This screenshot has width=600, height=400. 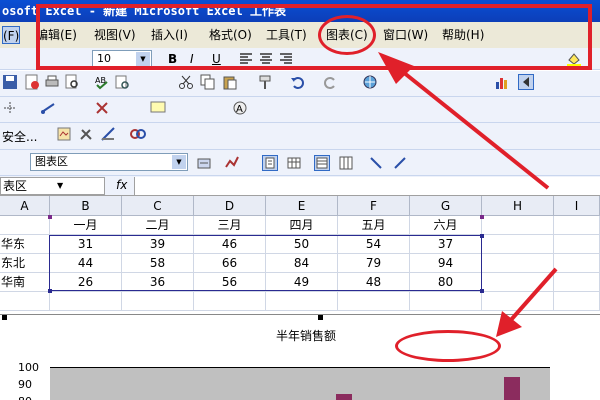 What do you see at coordinates (294, 163) in the screenshot?
I see `data-table-icon` at bounding box center [294, 163].